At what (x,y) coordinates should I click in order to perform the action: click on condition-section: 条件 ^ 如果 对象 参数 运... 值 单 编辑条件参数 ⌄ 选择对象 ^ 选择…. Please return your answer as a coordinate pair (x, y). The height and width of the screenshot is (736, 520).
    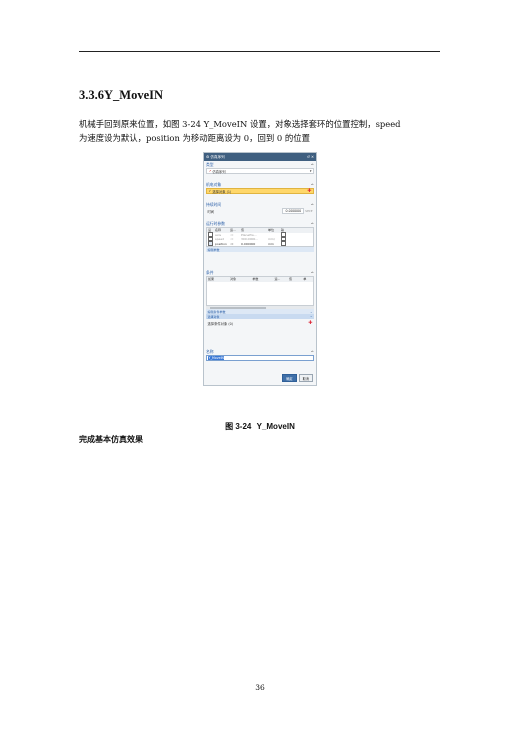
    Looking at the image, I should click on (260, 298).